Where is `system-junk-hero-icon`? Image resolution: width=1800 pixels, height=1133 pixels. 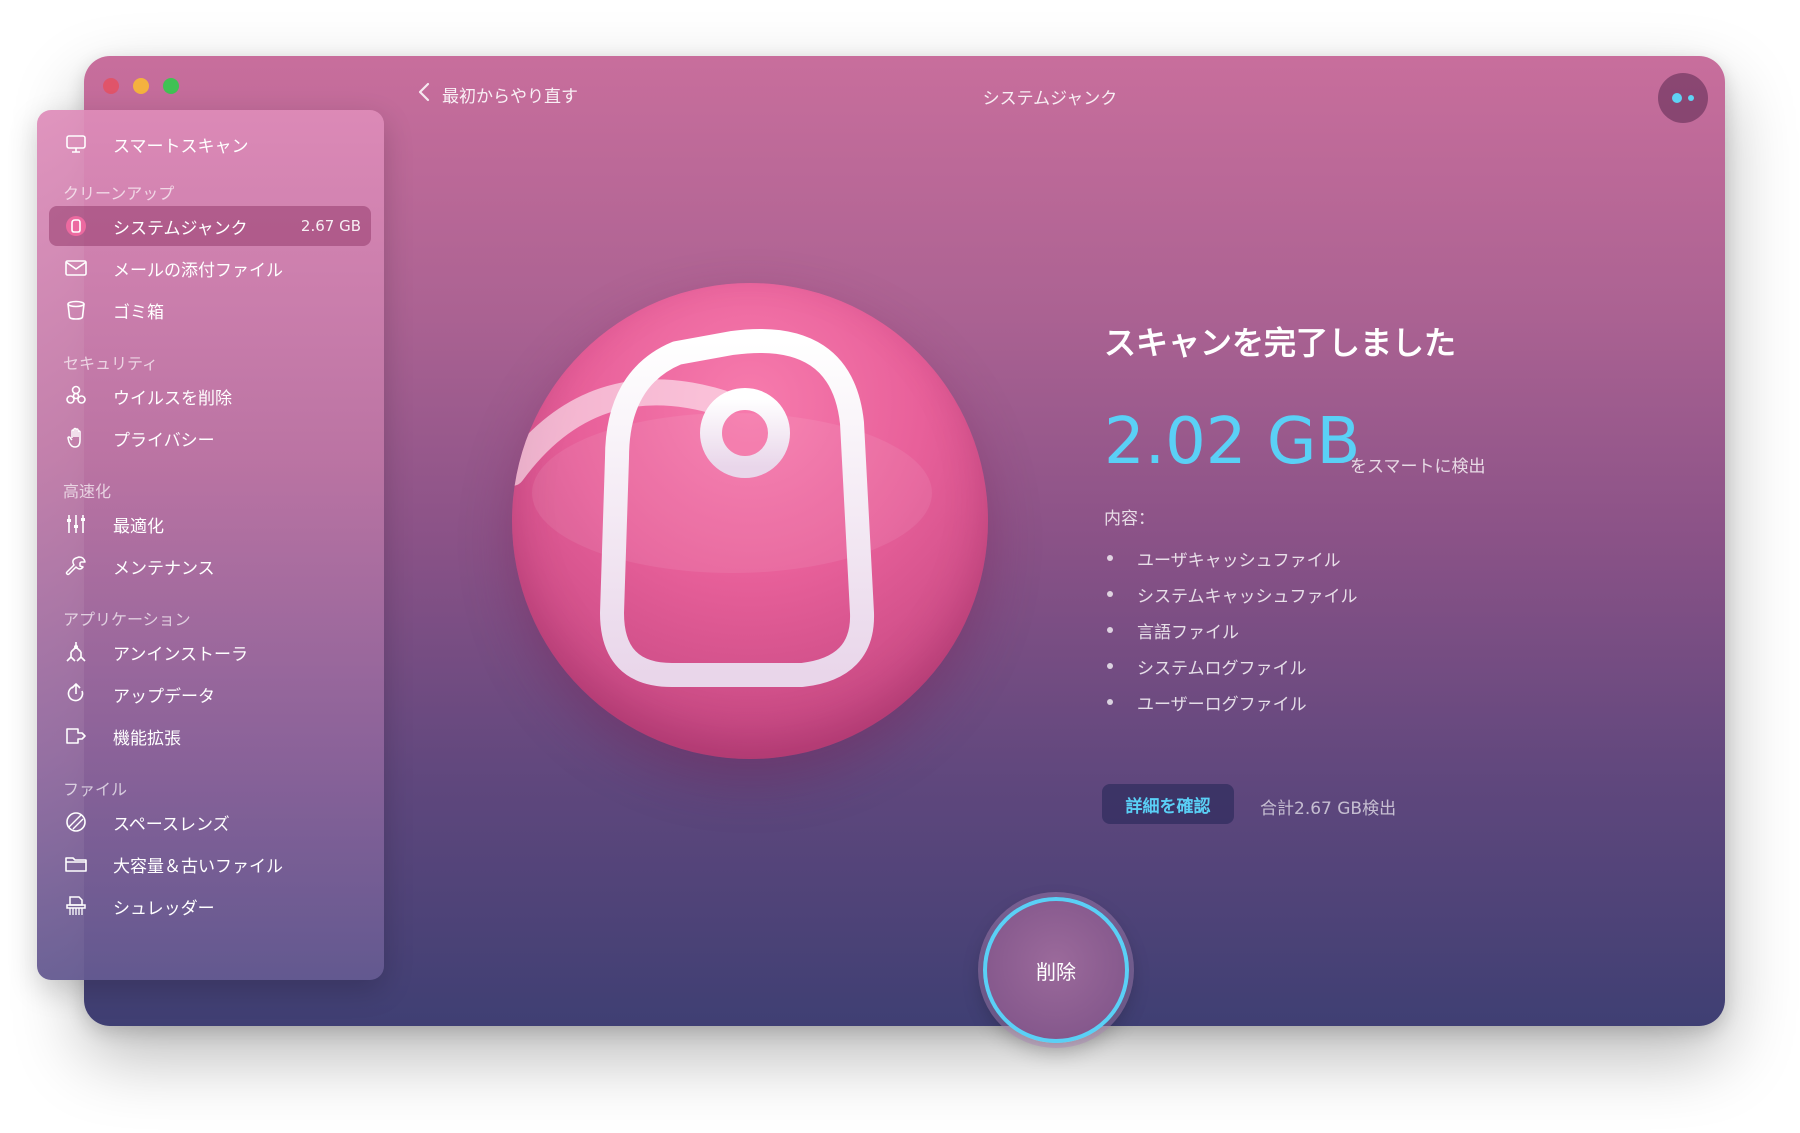 system-junk-hero-icon is located at coordinates (750, 521).